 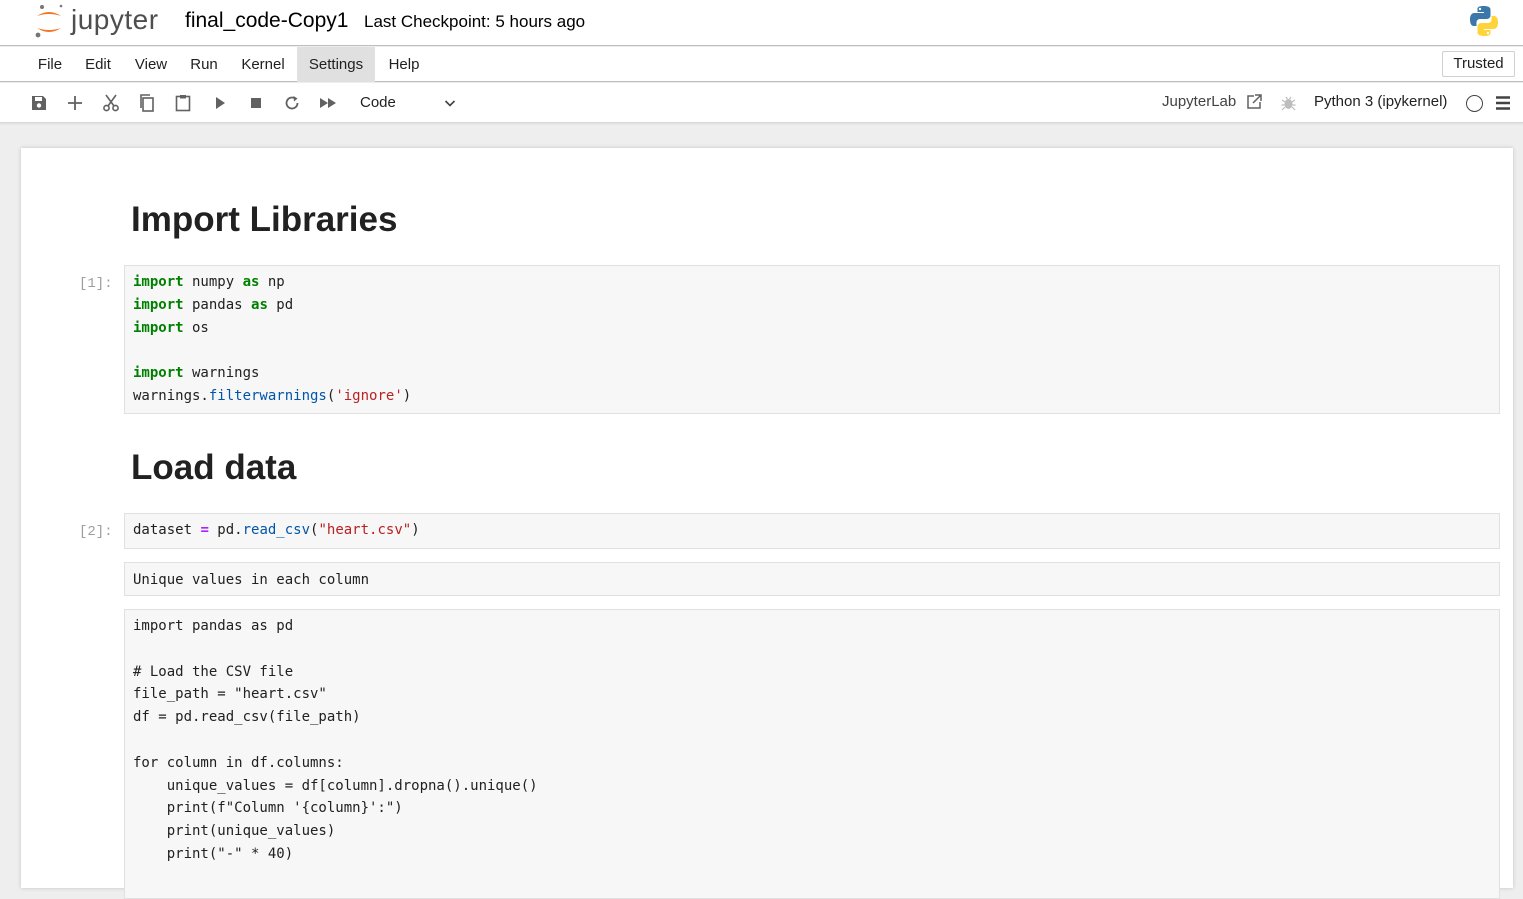 I want to click on cut-icon, so click(x=111, y=103).